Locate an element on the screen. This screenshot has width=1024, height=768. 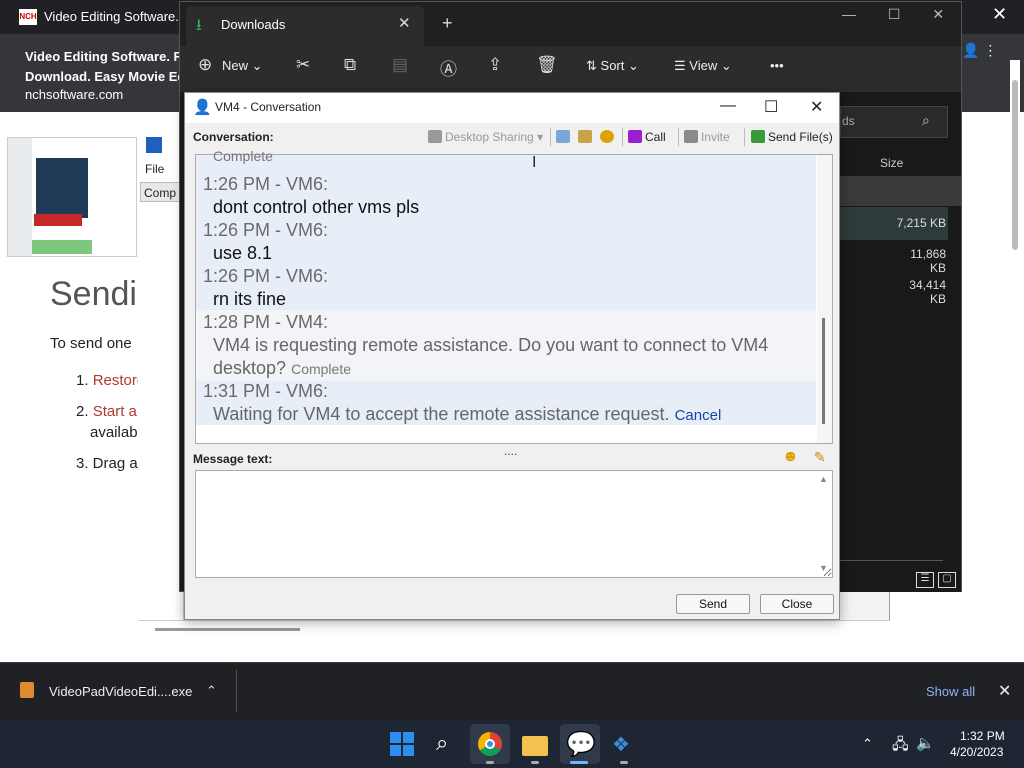
new-label: New is located at coordinates (235, 65).